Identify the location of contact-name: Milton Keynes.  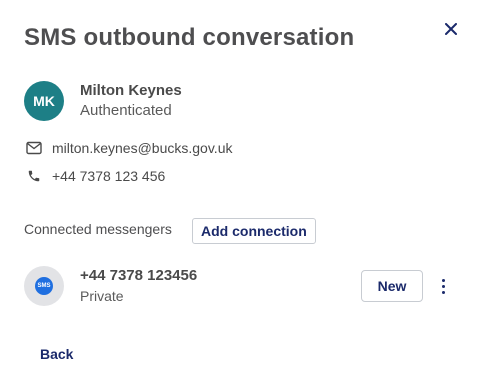
(131, 90).